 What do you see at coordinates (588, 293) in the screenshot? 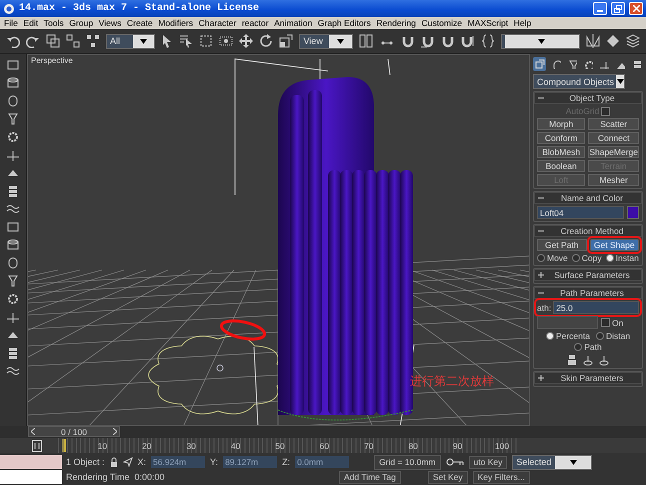
I see `rollout-header: Path Parameters` at bounding box center [588, 293].